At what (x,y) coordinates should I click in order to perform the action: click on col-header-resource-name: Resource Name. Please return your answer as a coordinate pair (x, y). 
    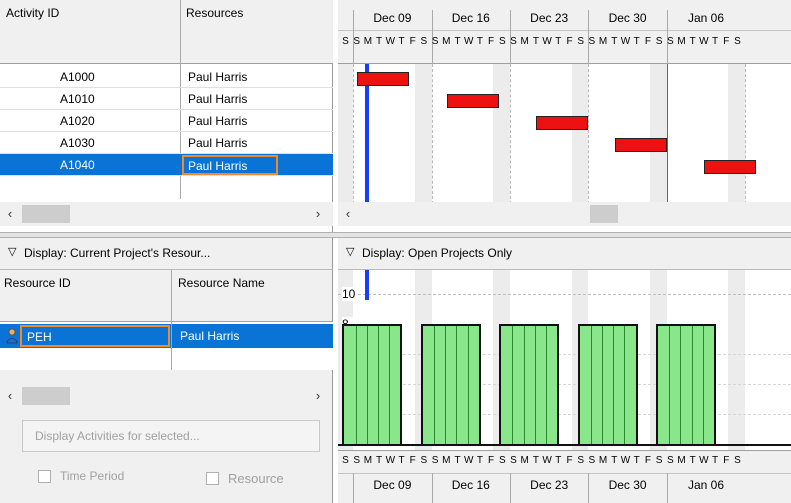
    Looking at the image, I should click on (253, 283).